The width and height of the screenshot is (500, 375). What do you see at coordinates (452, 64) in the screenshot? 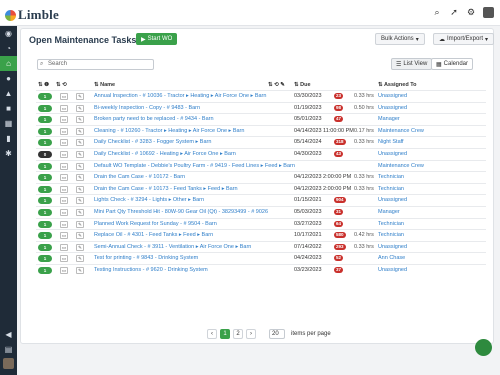
I see `calendar-button: ▦ Calendar` at bounding box center [452, 64].